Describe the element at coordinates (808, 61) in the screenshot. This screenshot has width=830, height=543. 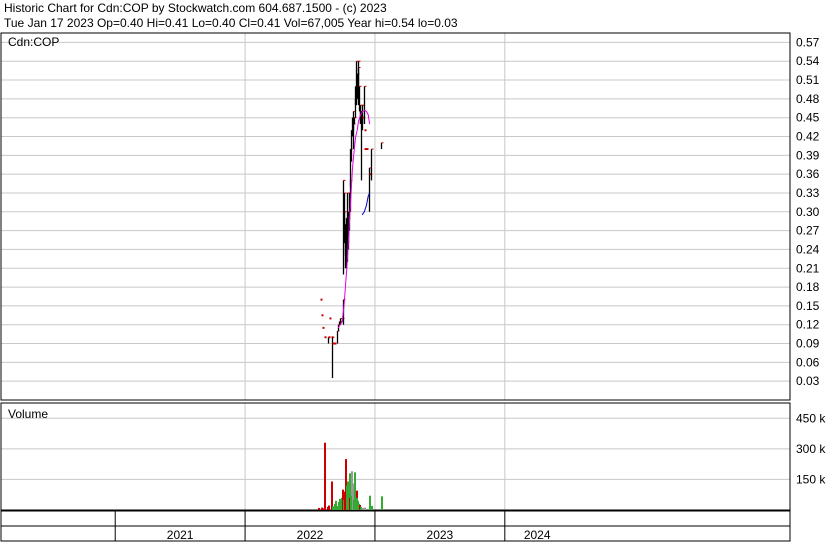
I see `price-tick-label: 0.54` at that location.